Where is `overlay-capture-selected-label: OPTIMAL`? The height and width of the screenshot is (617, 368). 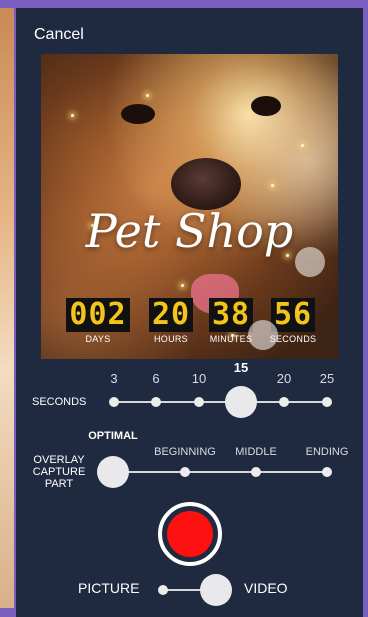 overlay-capture-selected-label: OPTIMAL is located at coordinates (113, 436).